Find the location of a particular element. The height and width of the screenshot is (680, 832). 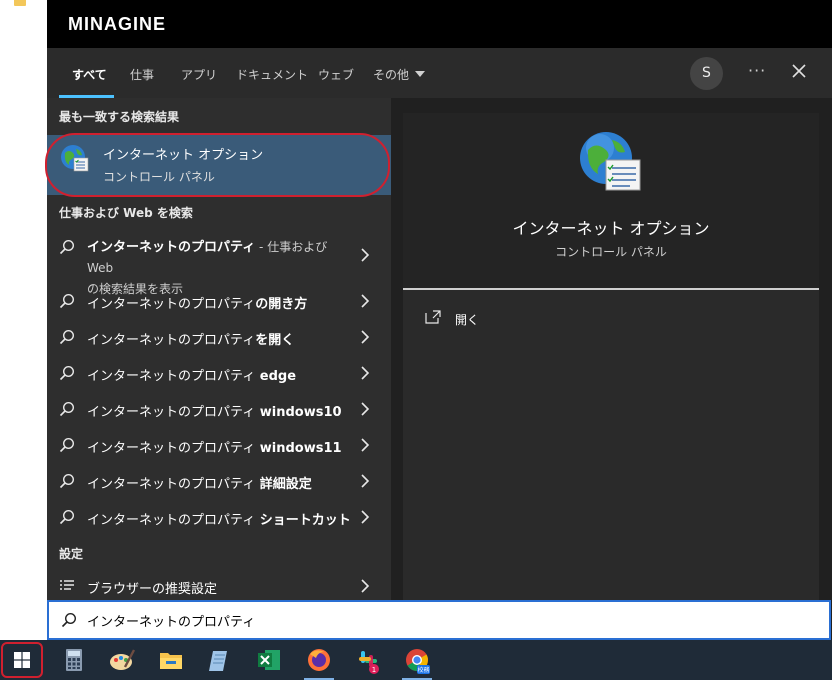

settings-heading: 設定 is located at coordinates (71, 554).